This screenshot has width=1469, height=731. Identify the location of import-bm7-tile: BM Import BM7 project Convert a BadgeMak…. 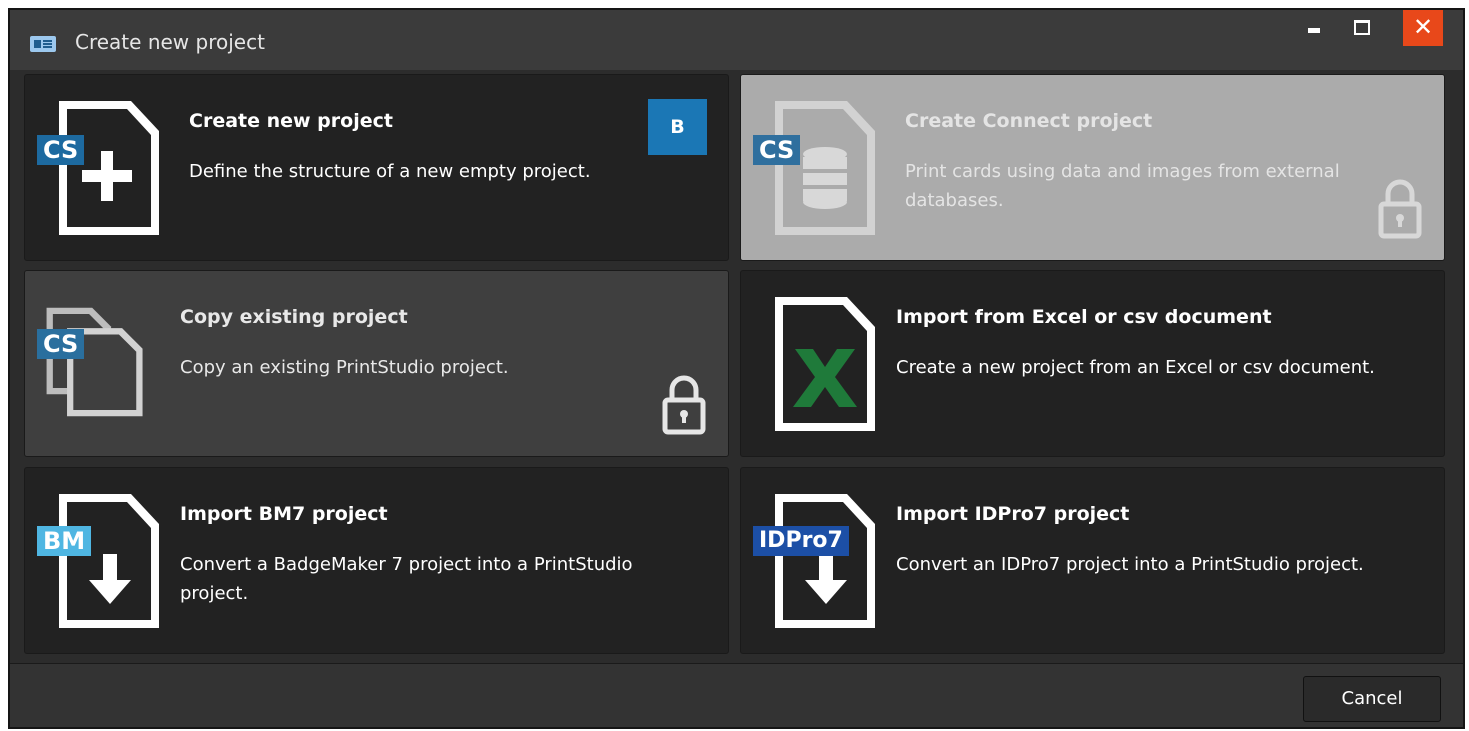
(376, 560).